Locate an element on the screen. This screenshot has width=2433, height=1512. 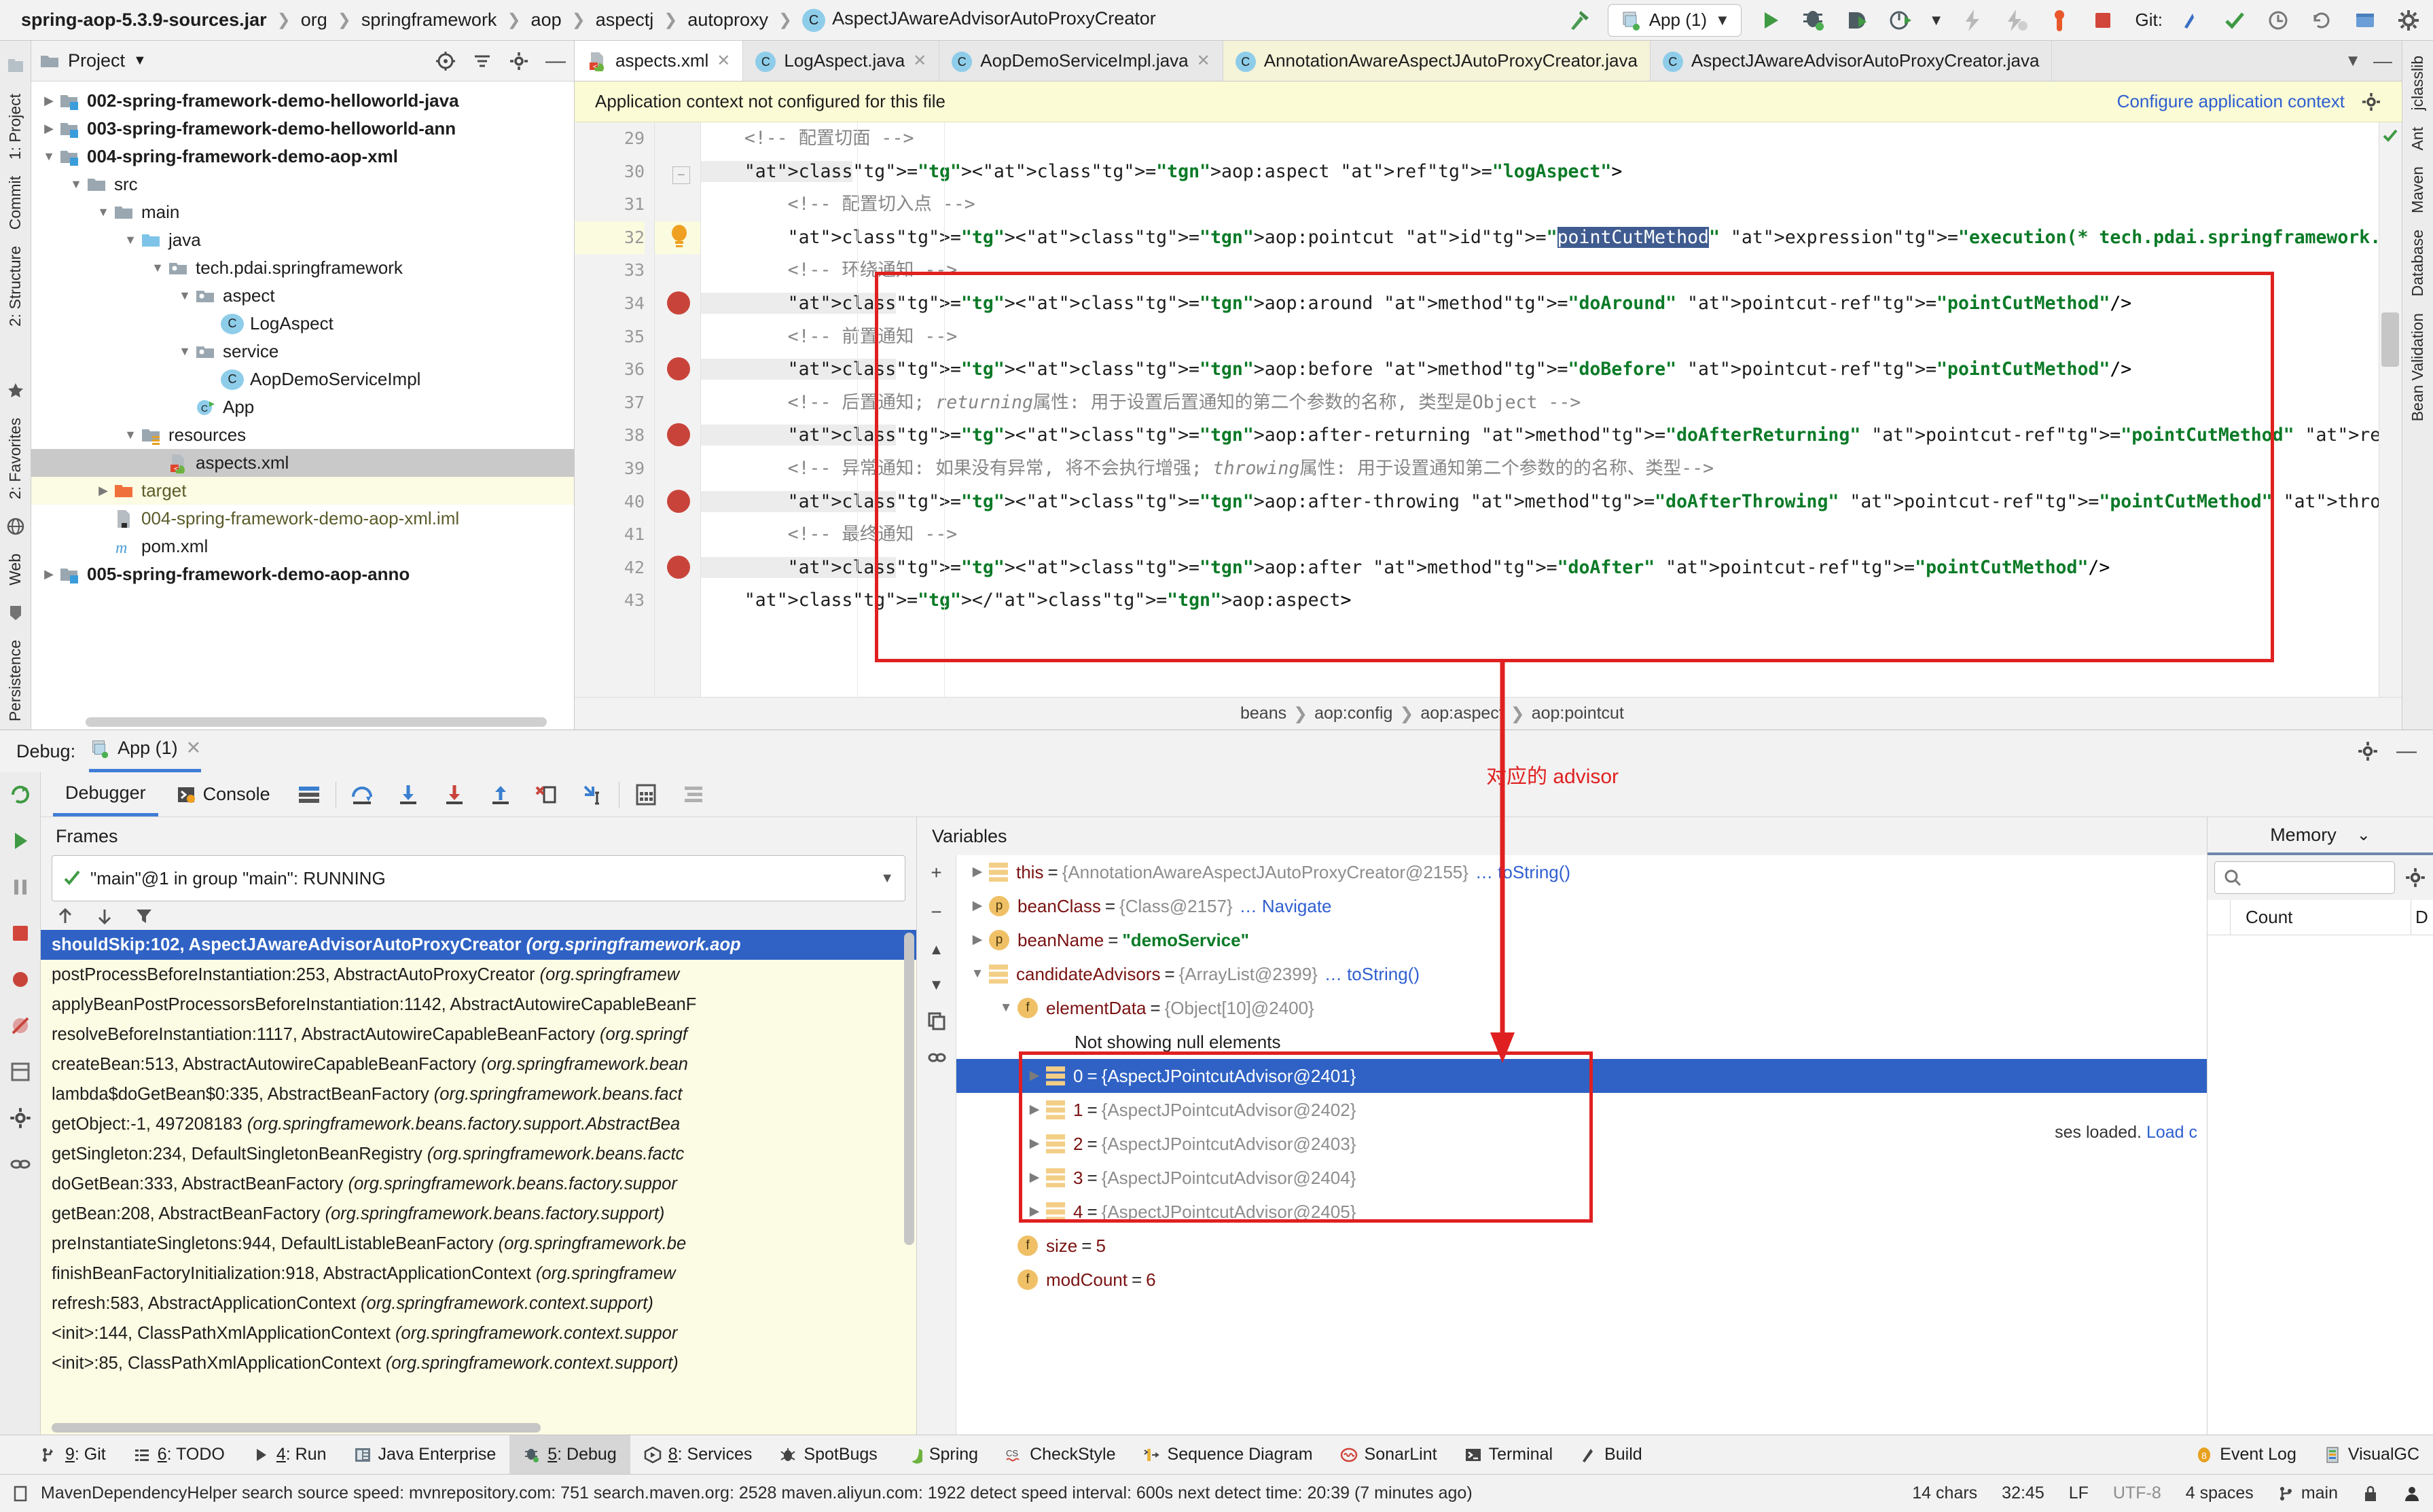
toolwindow-button-visualgc: VisualGC is located at coordinates (2371, 1454).